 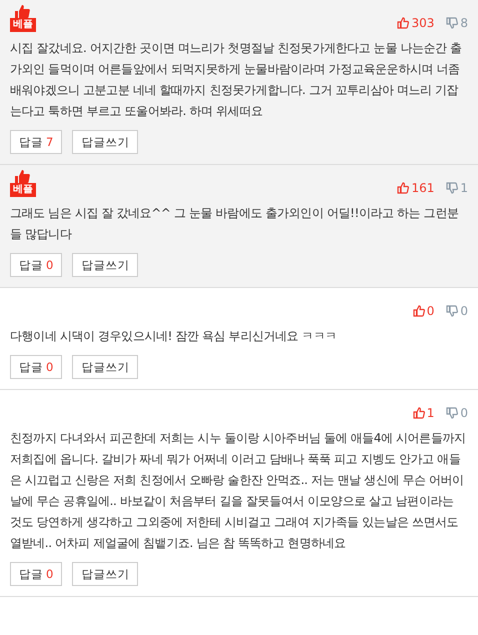 I want to click on like-count: 1, so click(x=423, y=413).